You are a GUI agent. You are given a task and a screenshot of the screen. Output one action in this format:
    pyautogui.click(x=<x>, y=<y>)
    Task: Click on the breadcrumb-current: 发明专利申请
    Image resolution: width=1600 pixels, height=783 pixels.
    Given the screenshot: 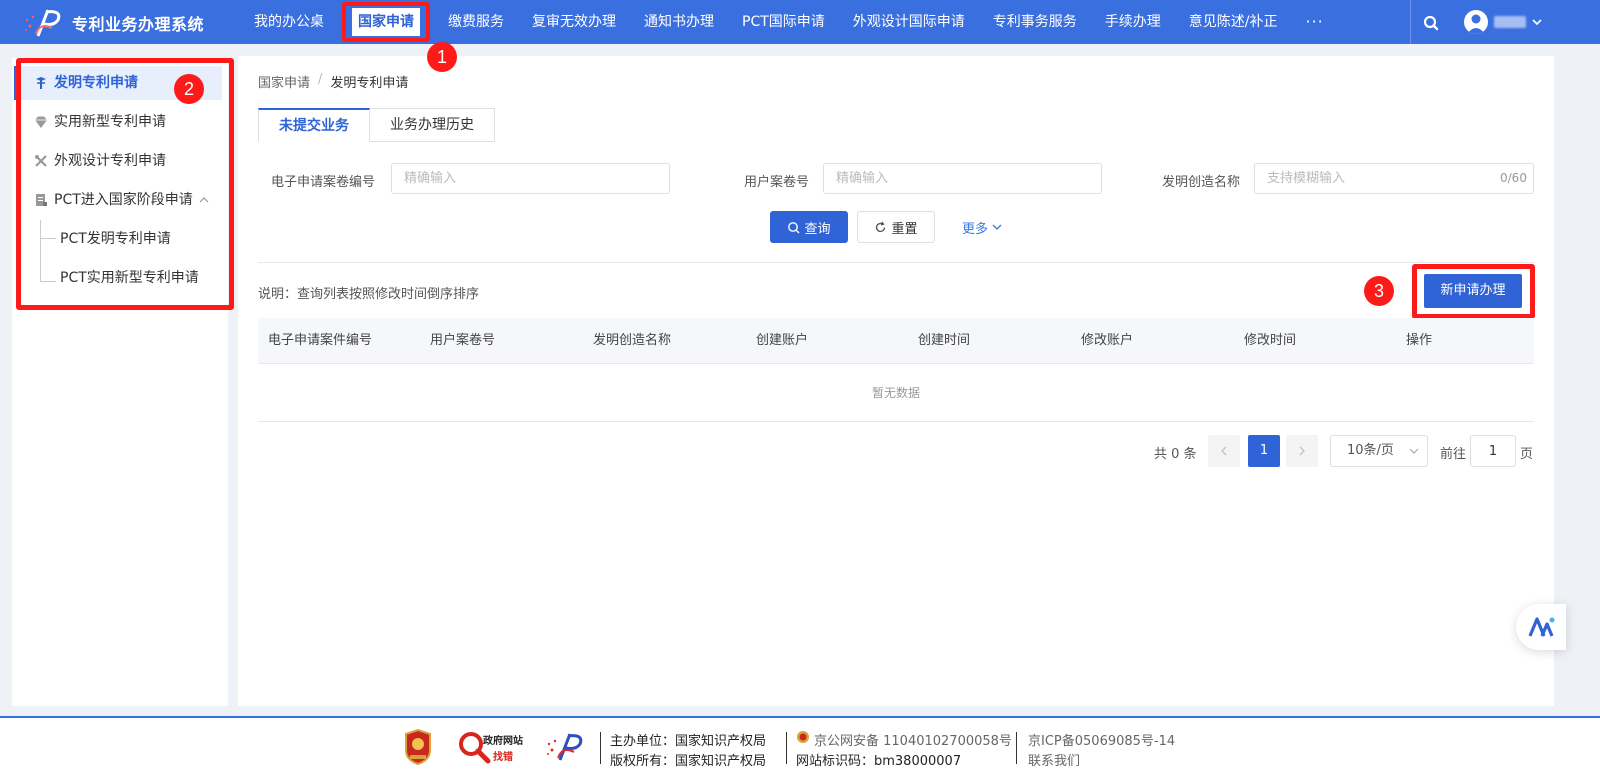 What is the action you would take?
    pyautogui.click(x=369, y=83)
    